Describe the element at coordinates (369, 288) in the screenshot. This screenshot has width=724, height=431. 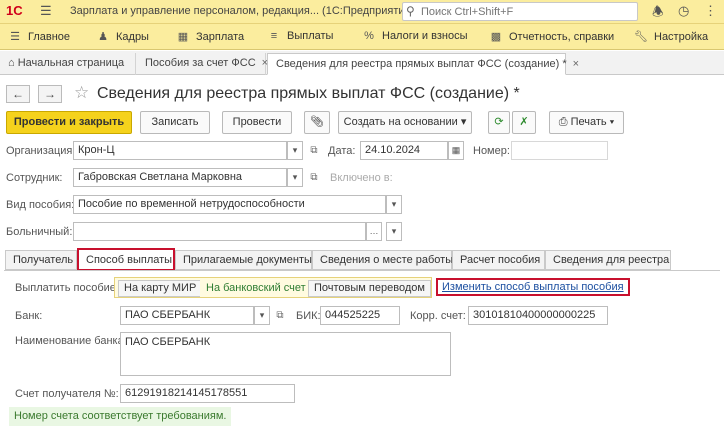
I see `option-postal-transfer: Почтовым переводом` at that location.